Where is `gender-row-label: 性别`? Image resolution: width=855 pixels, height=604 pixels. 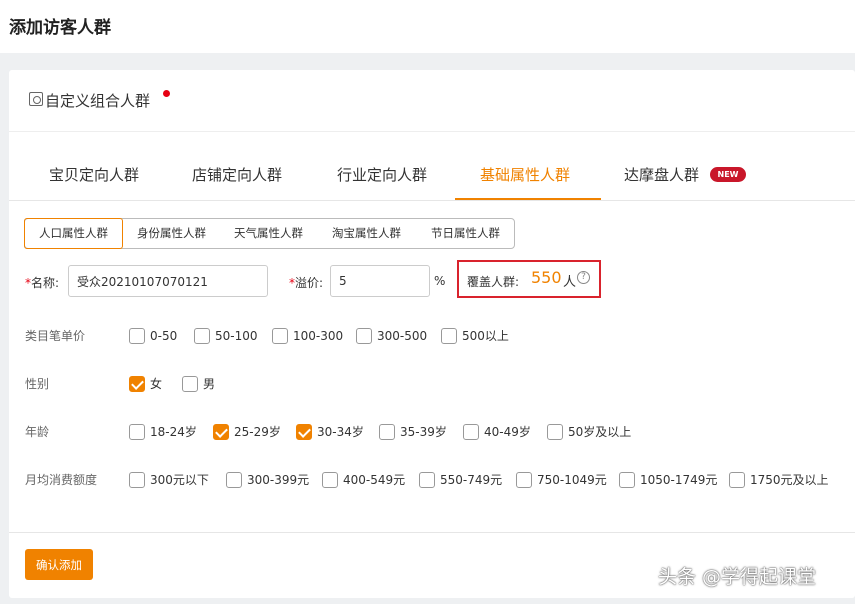 gender-row-label: 性别 is located at coordinates (37, 384).